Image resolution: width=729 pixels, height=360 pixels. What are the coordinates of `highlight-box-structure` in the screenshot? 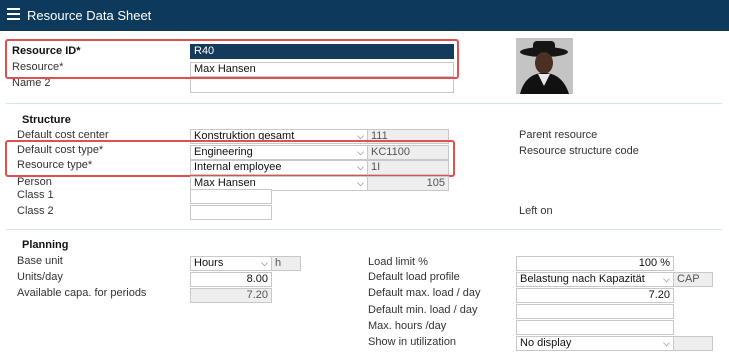 It's located at (230, 158).